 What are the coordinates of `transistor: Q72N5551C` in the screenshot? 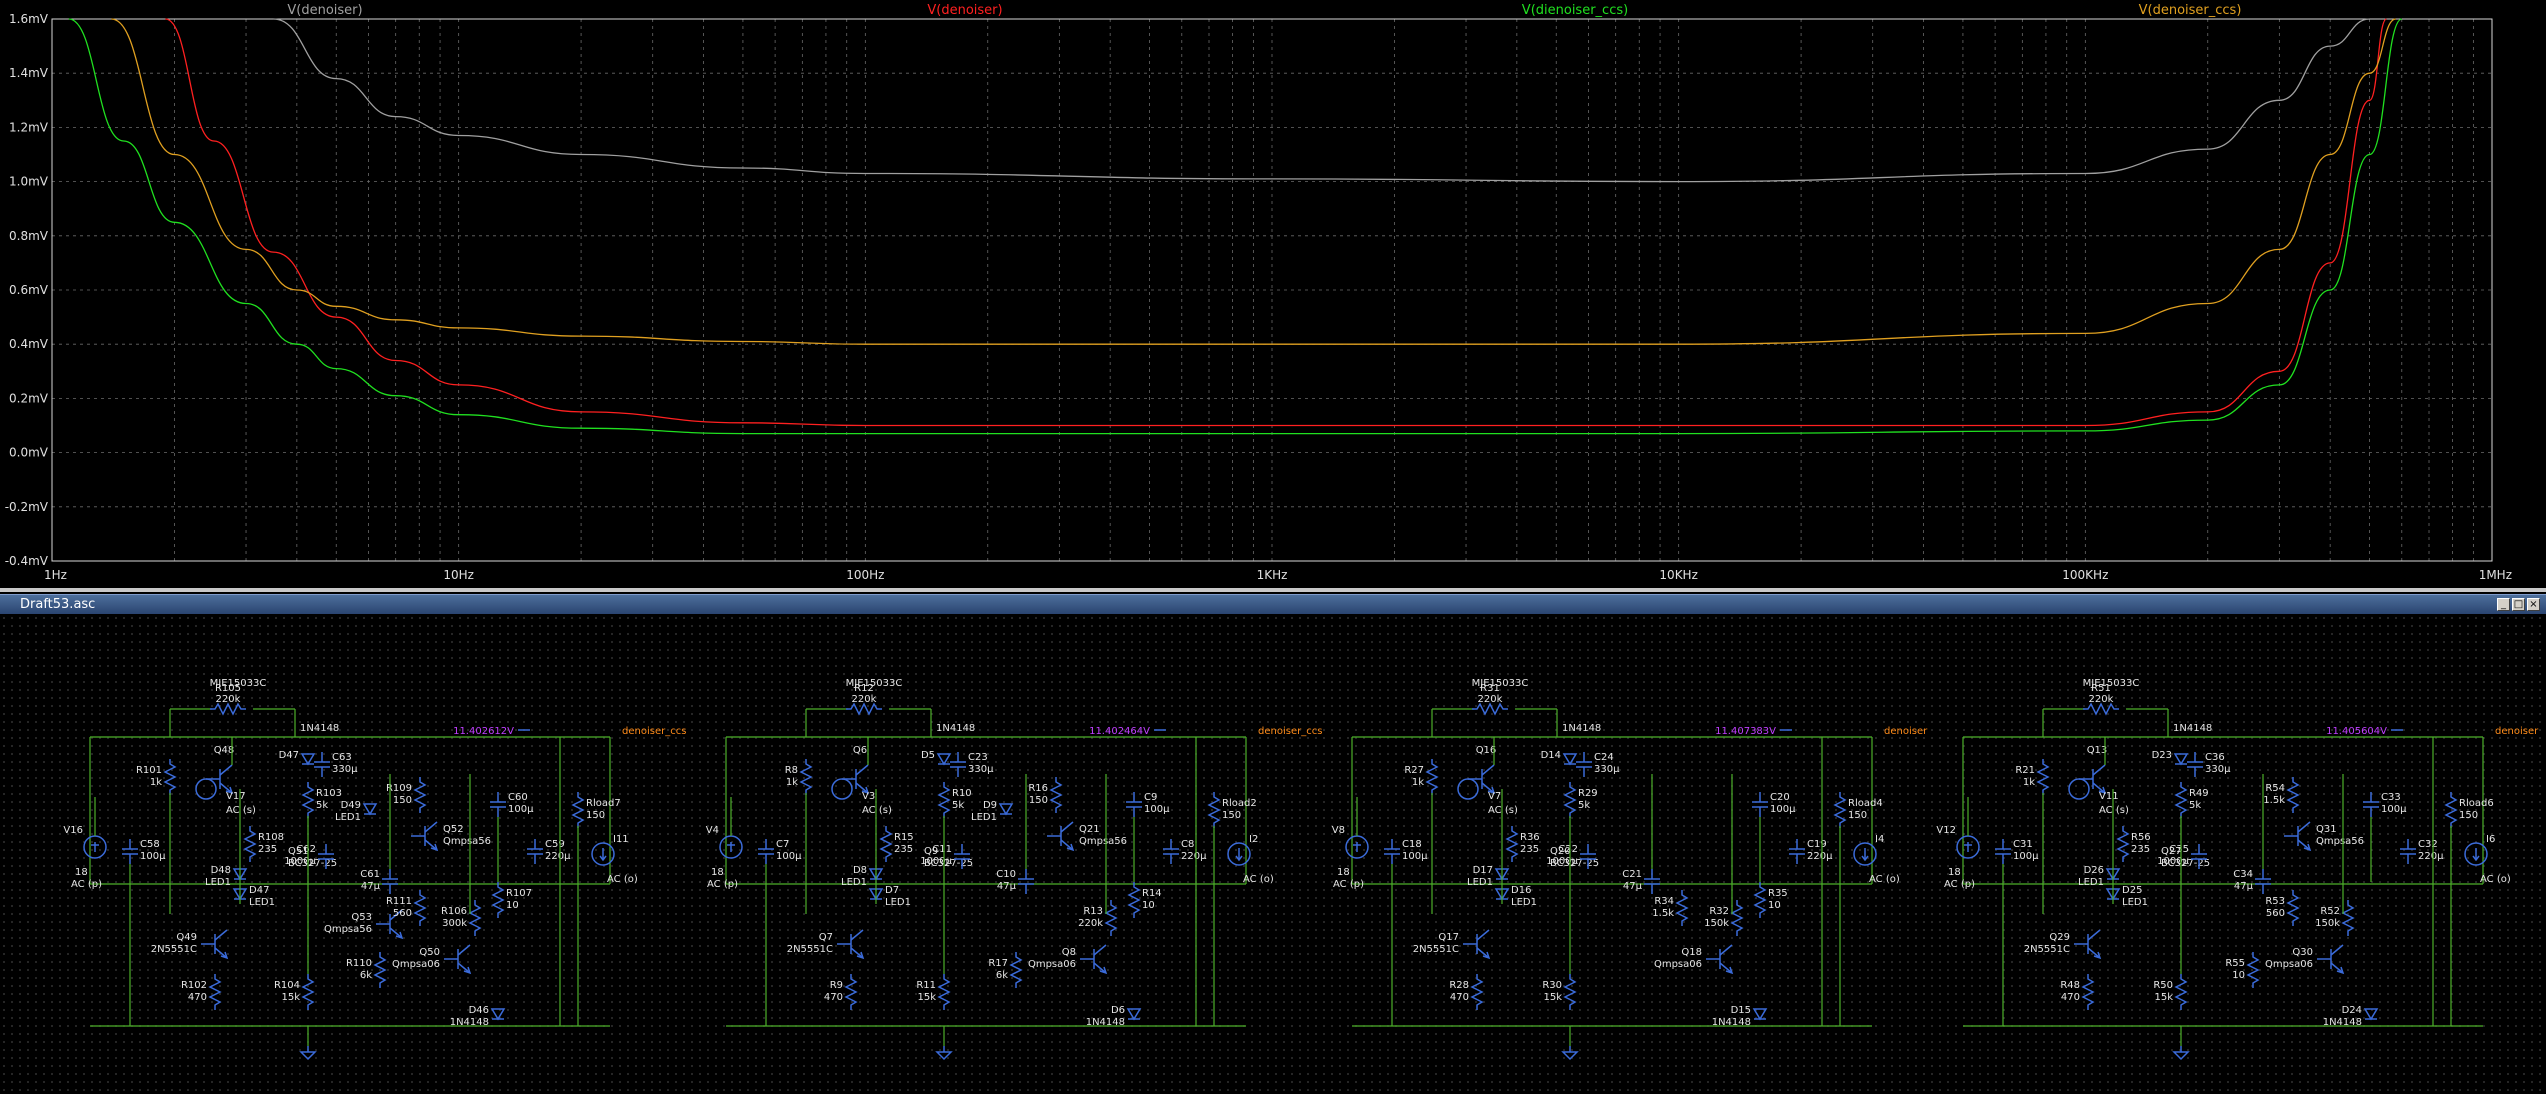 It's located at (826, 944).